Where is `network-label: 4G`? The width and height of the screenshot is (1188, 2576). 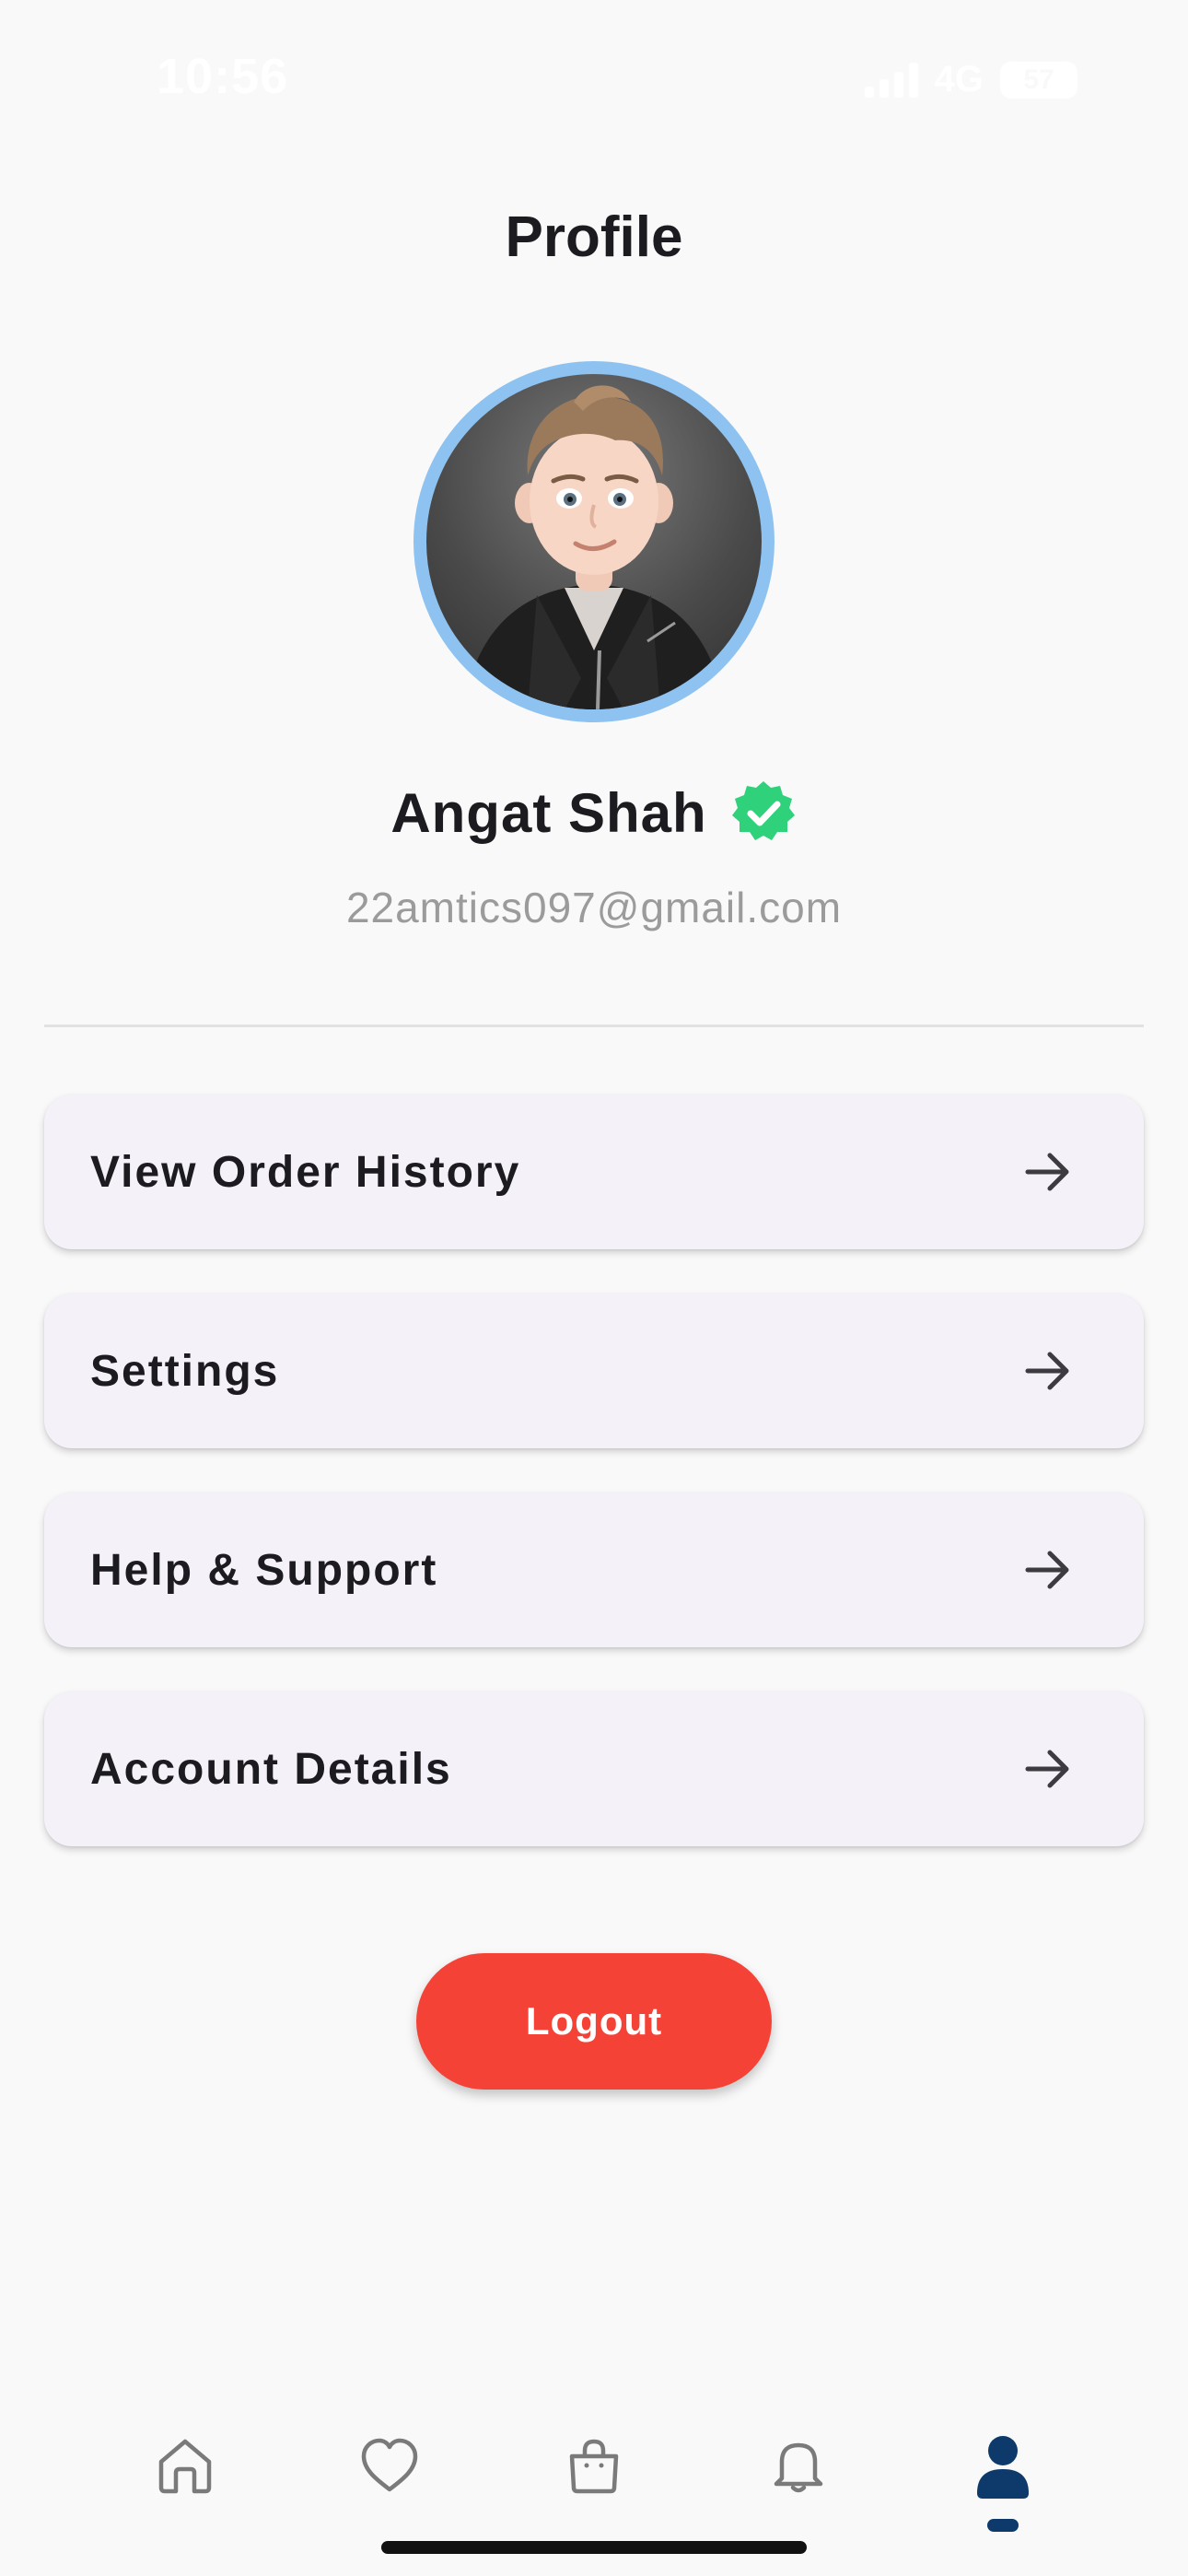 network-label: 4G is located at coordinates (959, 79).